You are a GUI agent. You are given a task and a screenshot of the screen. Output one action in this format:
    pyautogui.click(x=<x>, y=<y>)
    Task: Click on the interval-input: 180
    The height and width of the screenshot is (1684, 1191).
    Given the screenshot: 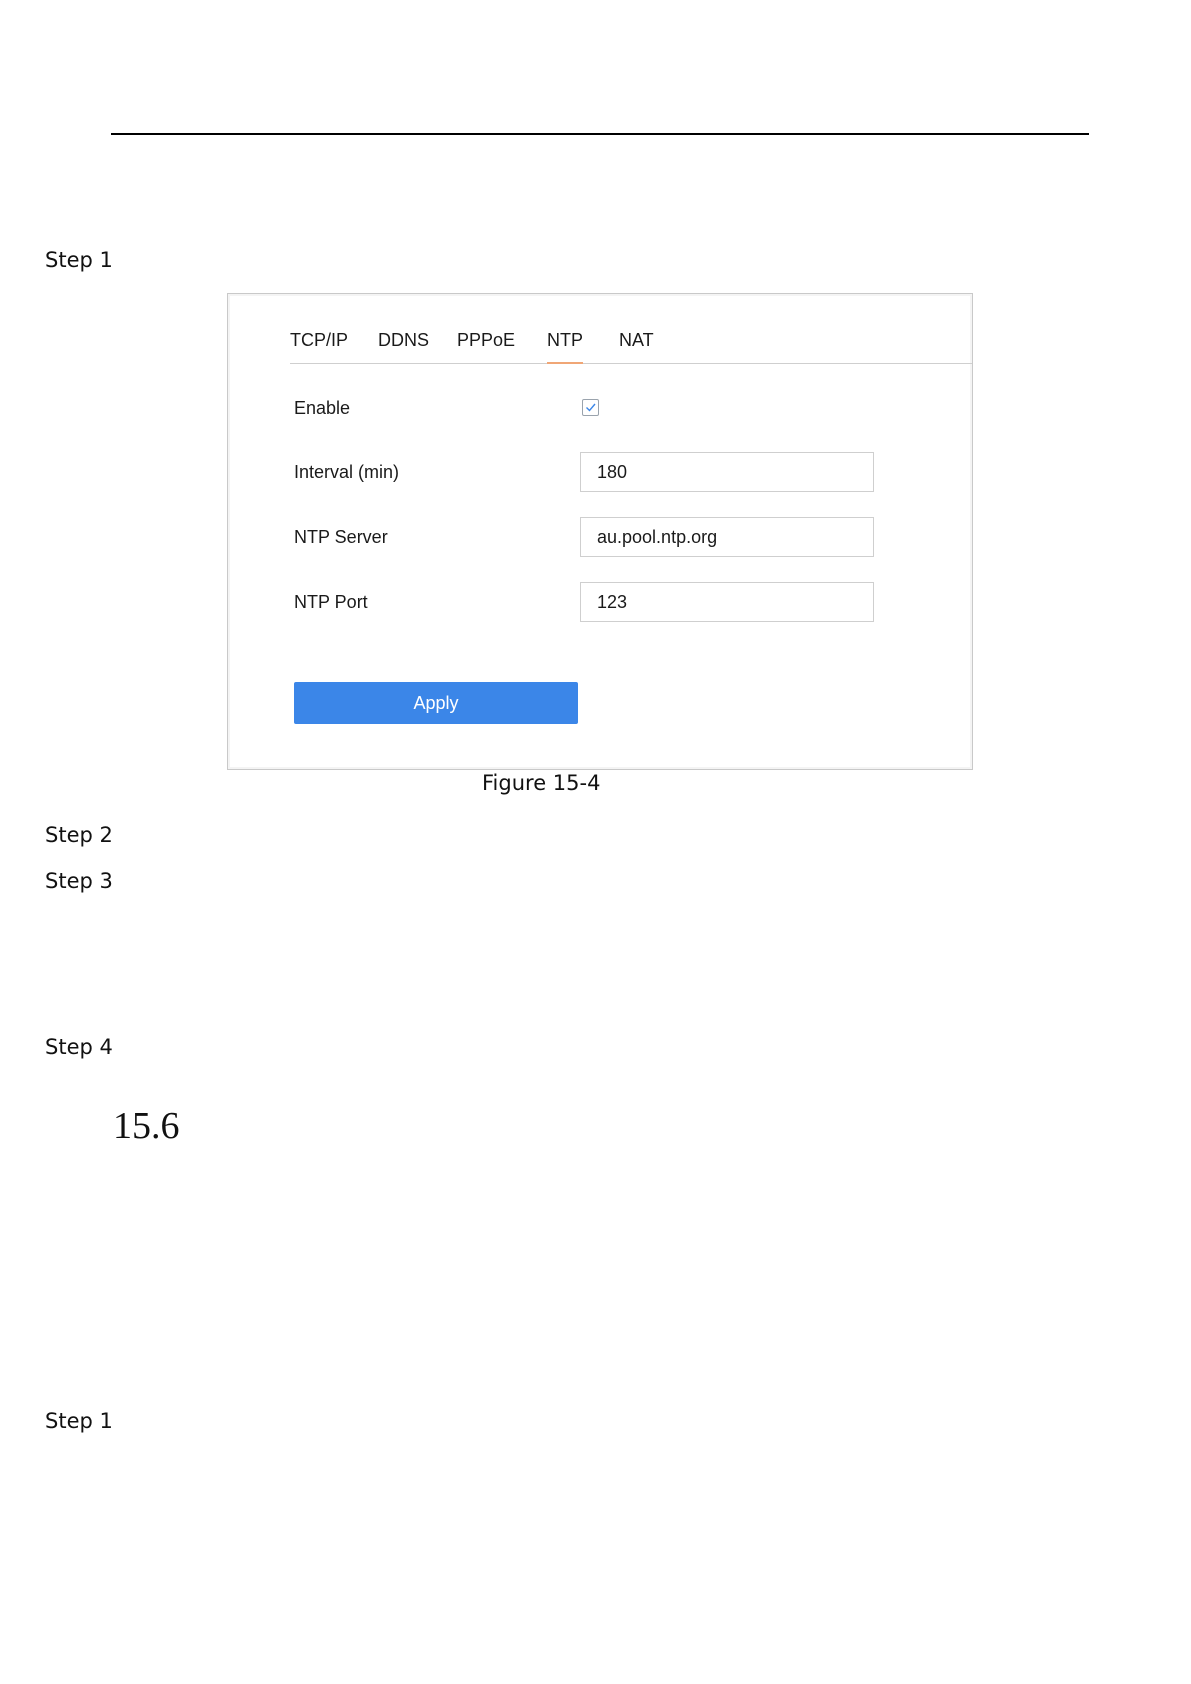 What is the action you would take?
    pyautogui.click(x=727, y=472)
    